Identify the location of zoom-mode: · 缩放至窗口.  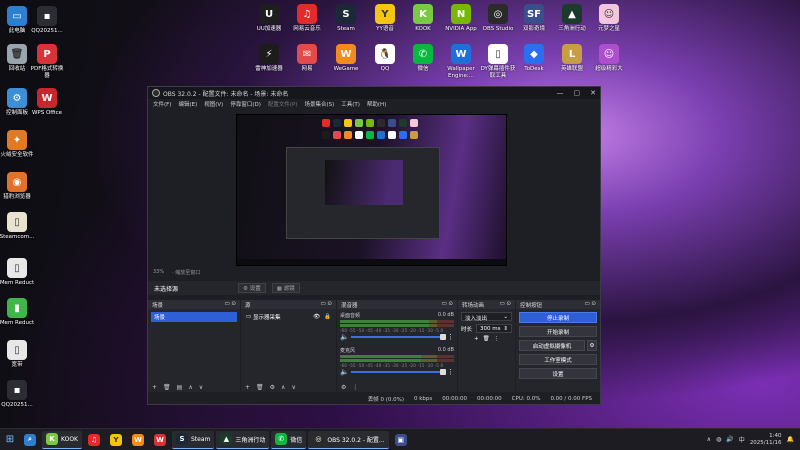
(186, 273).